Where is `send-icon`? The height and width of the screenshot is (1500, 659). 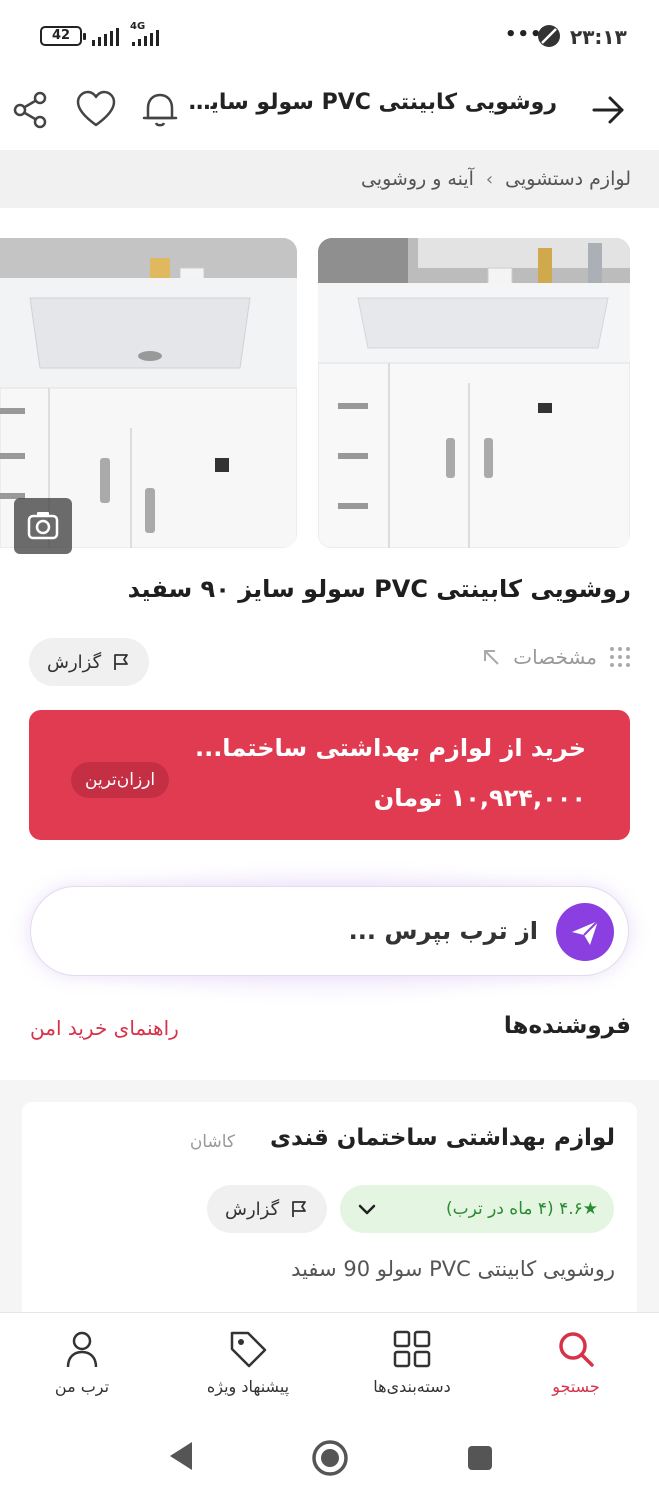
send-icon is located at coordinates (585, 932).